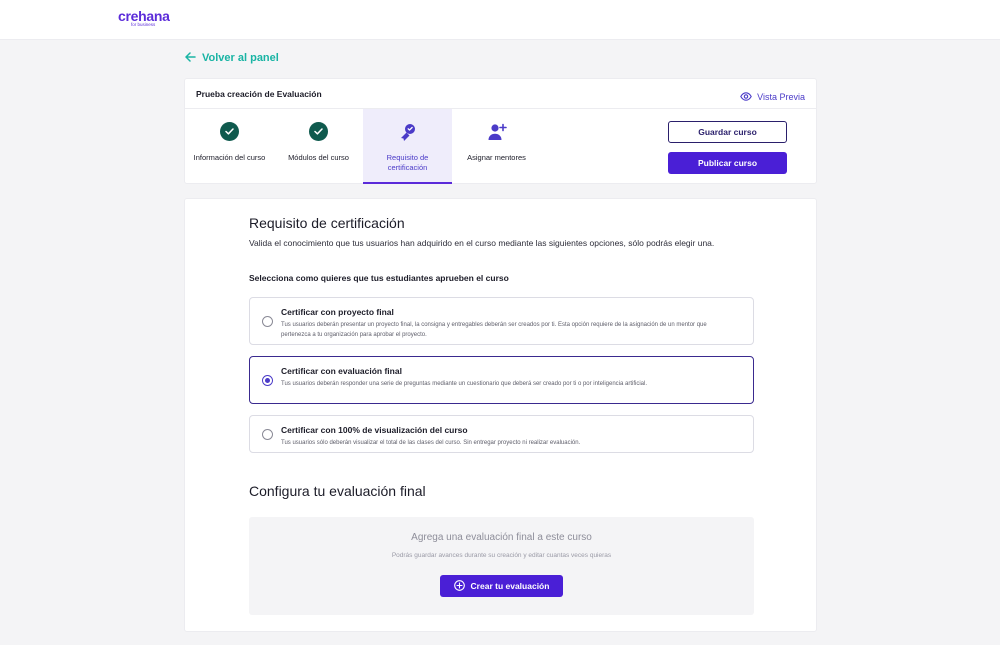 Image resolution: width=1000 pixels, height=645 pixels. What do you see at coordinates (259, 94) in the screenshot?
I see `course-title: Prueba creación de Evaluación` at bounding box center [259, 94].